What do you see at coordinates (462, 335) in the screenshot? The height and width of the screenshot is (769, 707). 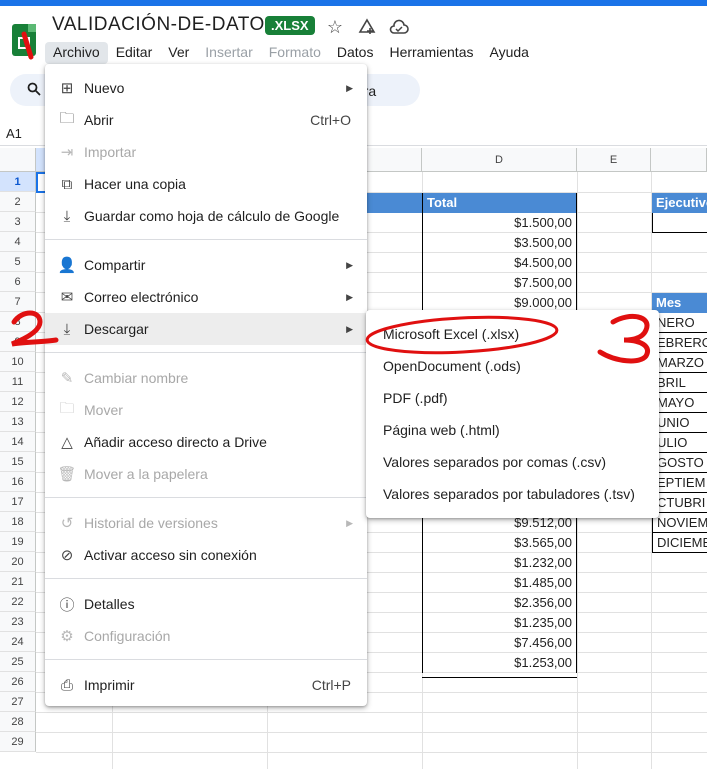 I see `annotation-circle-xlsx` at bounding box center [462, 335].